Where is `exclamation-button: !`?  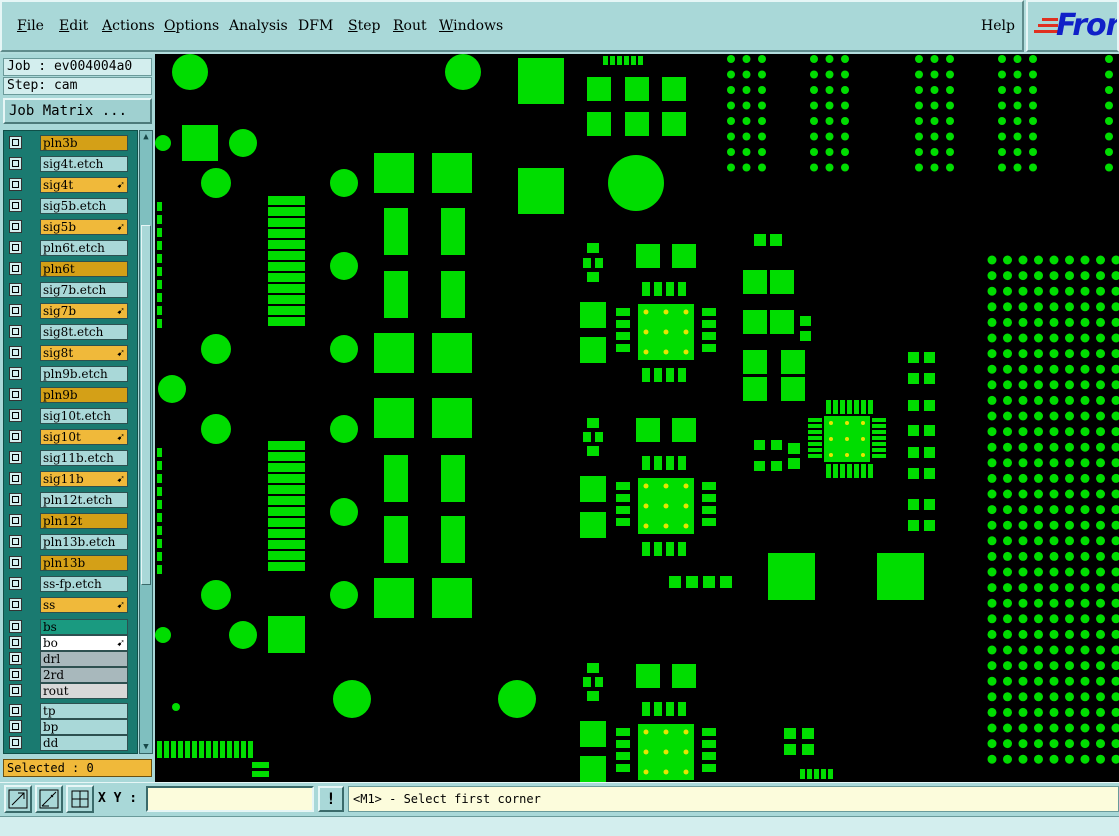 exclamation-button: ! is located at coordinates (331, 799).